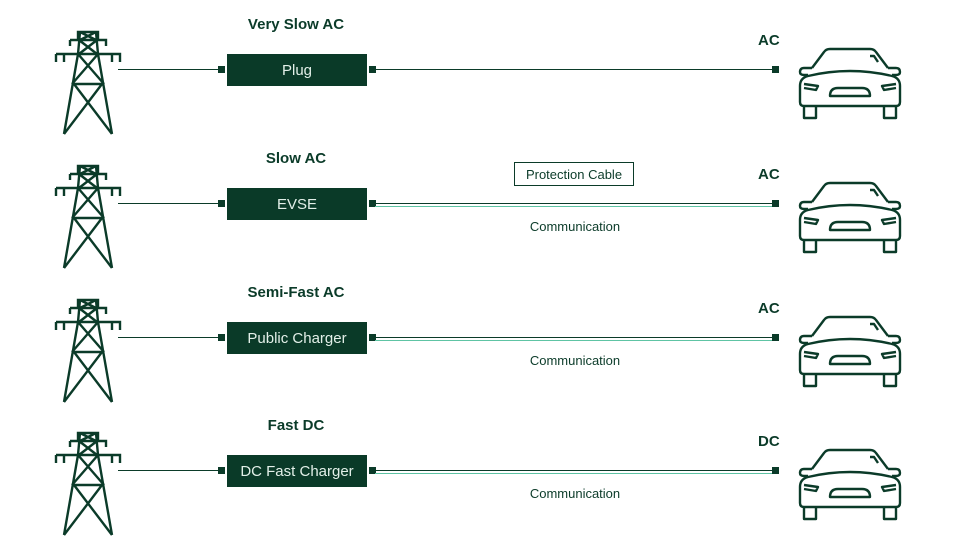  I want to click on charging-level-title: Very Slow AC, so click(296, 24).